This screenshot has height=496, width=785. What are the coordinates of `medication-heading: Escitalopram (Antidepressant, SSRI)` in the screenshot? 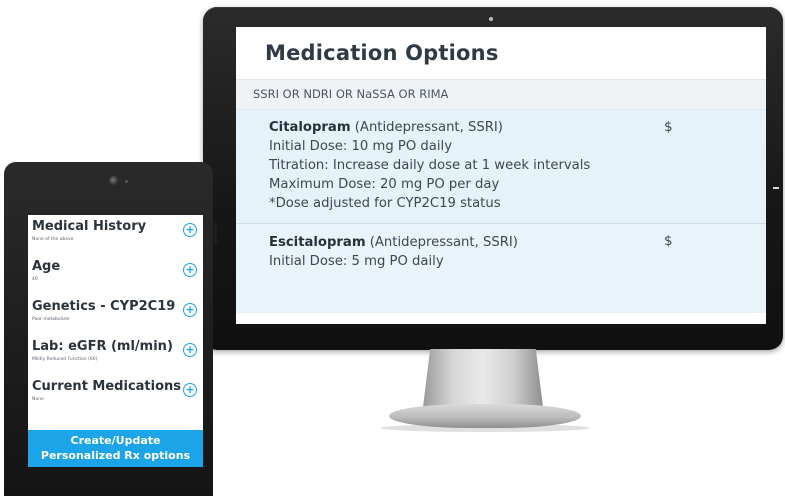 It's located at (517, 242).